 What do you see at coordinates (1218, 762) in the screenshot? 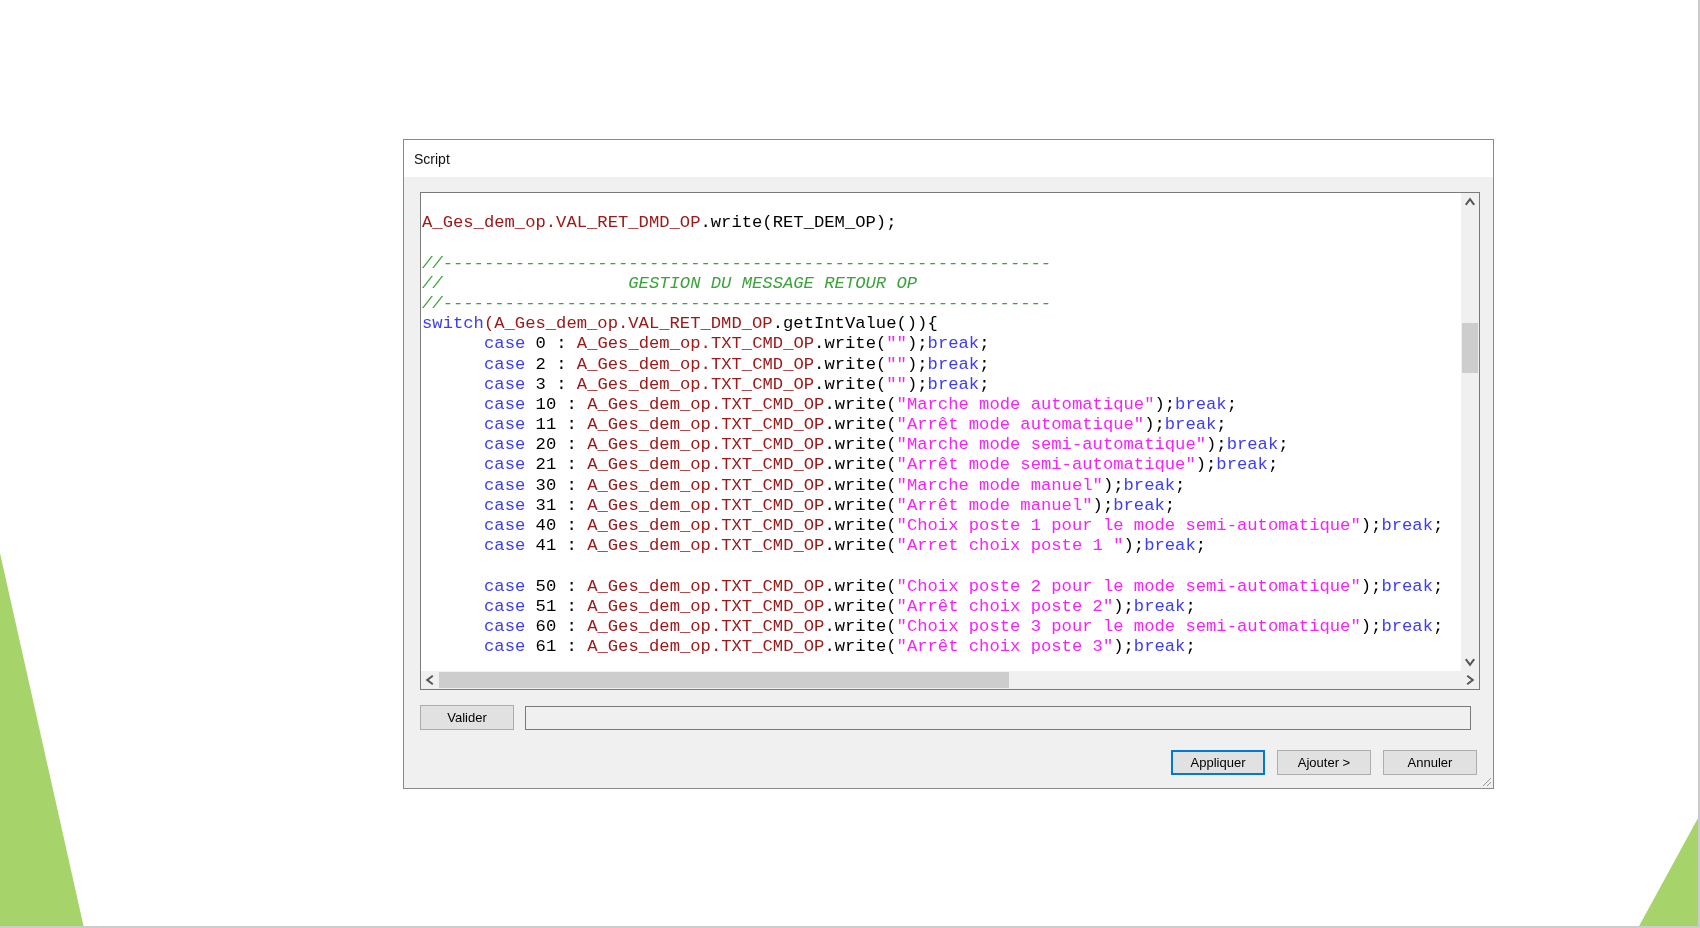
I see `dialog-button: Appliquer` at bounding box center [1218, 762].